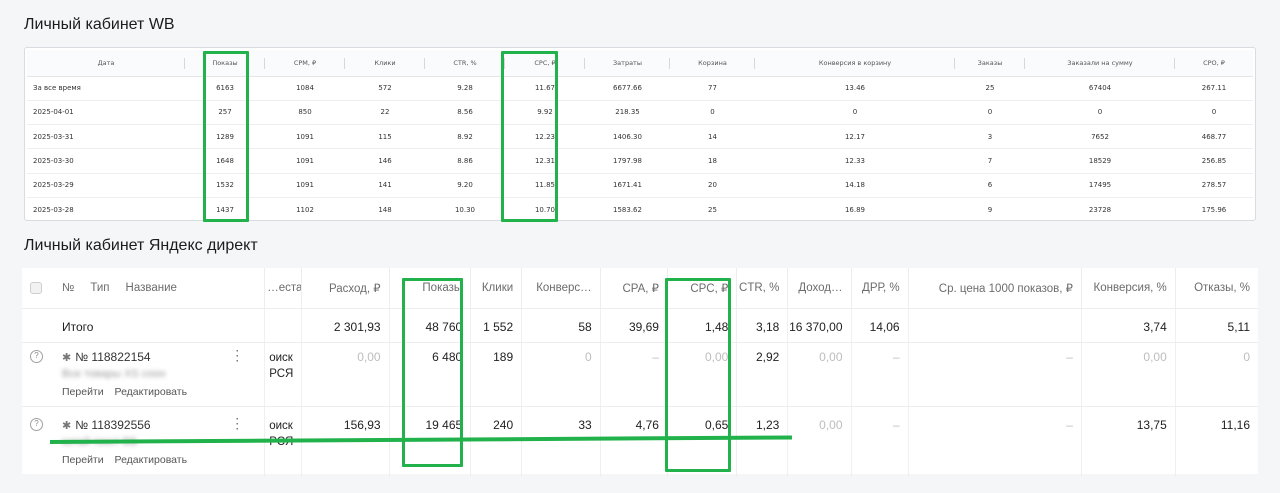 This screenshot has width=1280, height=493. I want to click on wb-cell: 175.96, so click(1214, 209).